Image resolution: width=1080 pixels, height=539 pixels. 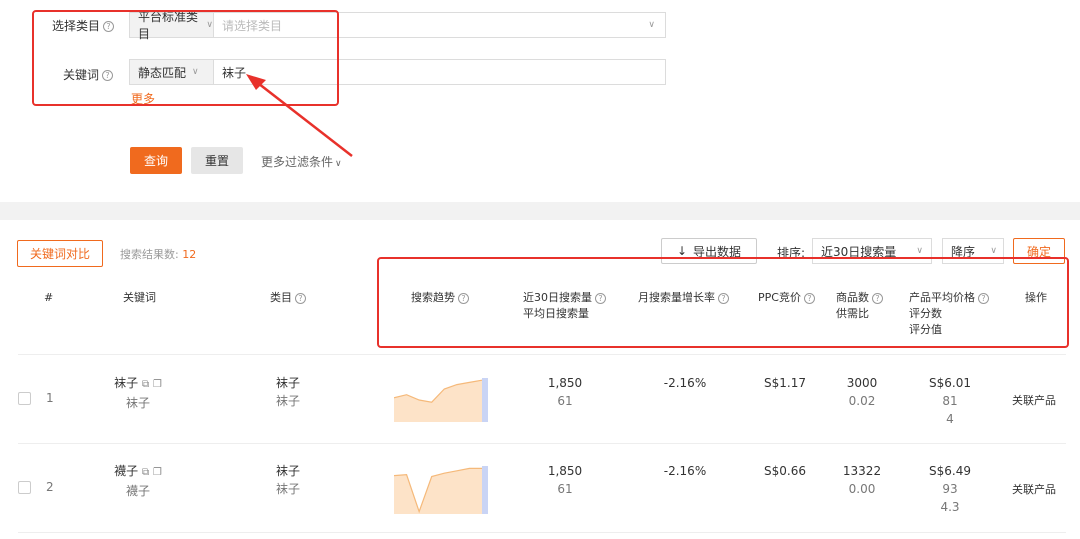 What do you see at coordinates (217, 160) in the screenshot?
I see `reset-button: 重置` at bounding box center [217, 160].